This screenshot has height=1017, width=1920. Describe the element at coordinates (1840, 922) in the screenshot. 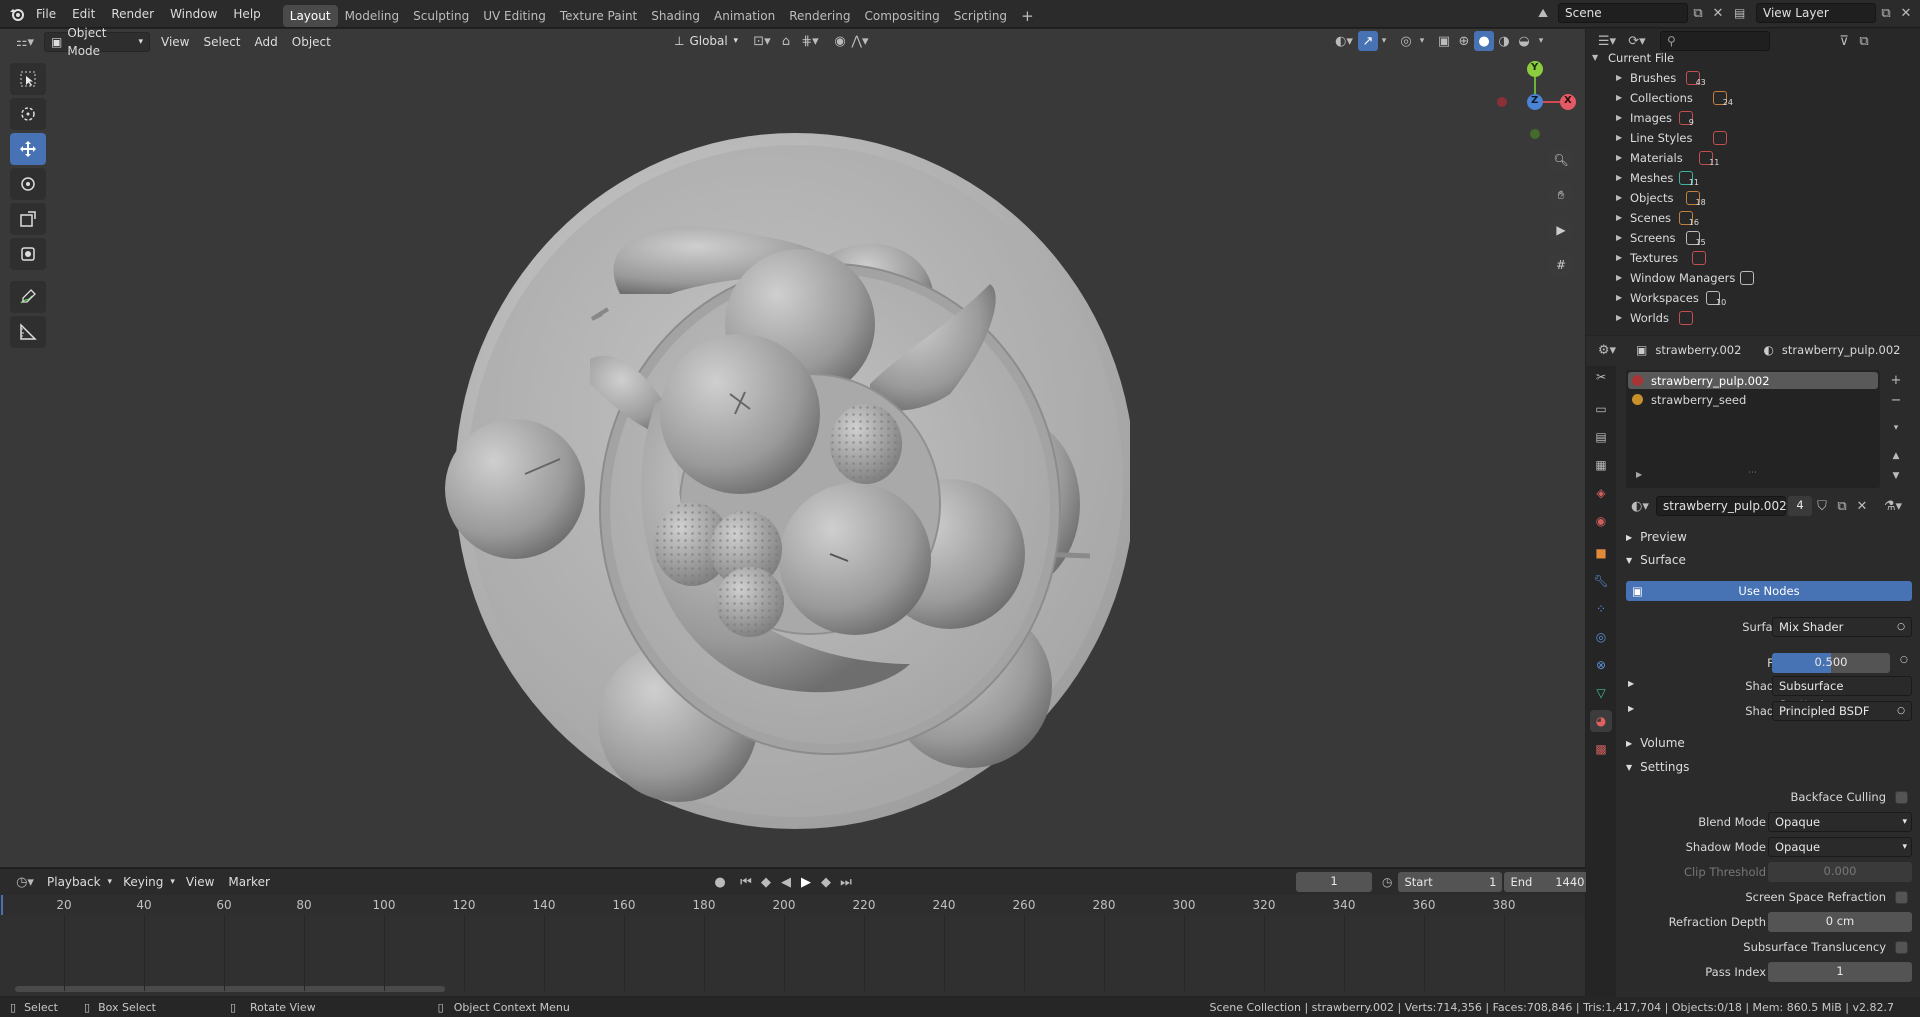

I see `refraction-depth-field: 0 cm` at that location.